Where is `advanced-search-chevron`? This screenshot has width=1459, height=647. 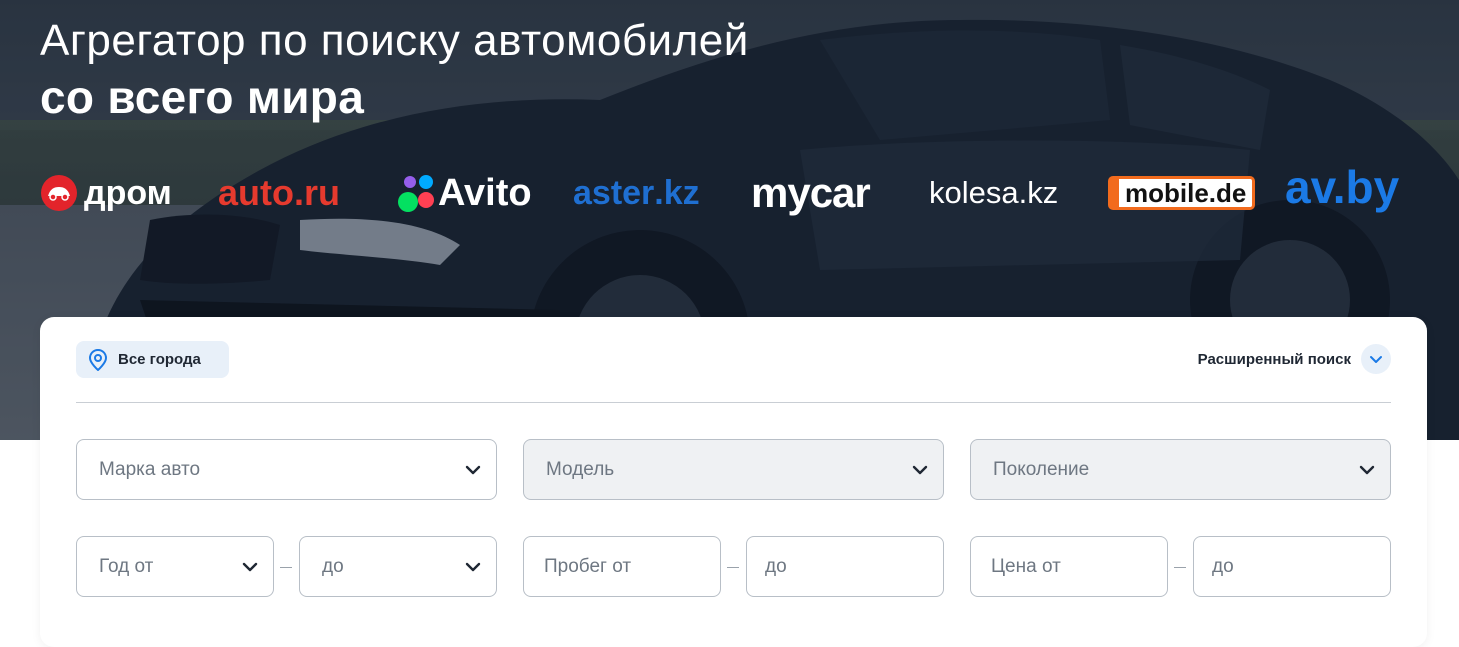
advanced-search-chevron is located at coordinates (1376, 359).